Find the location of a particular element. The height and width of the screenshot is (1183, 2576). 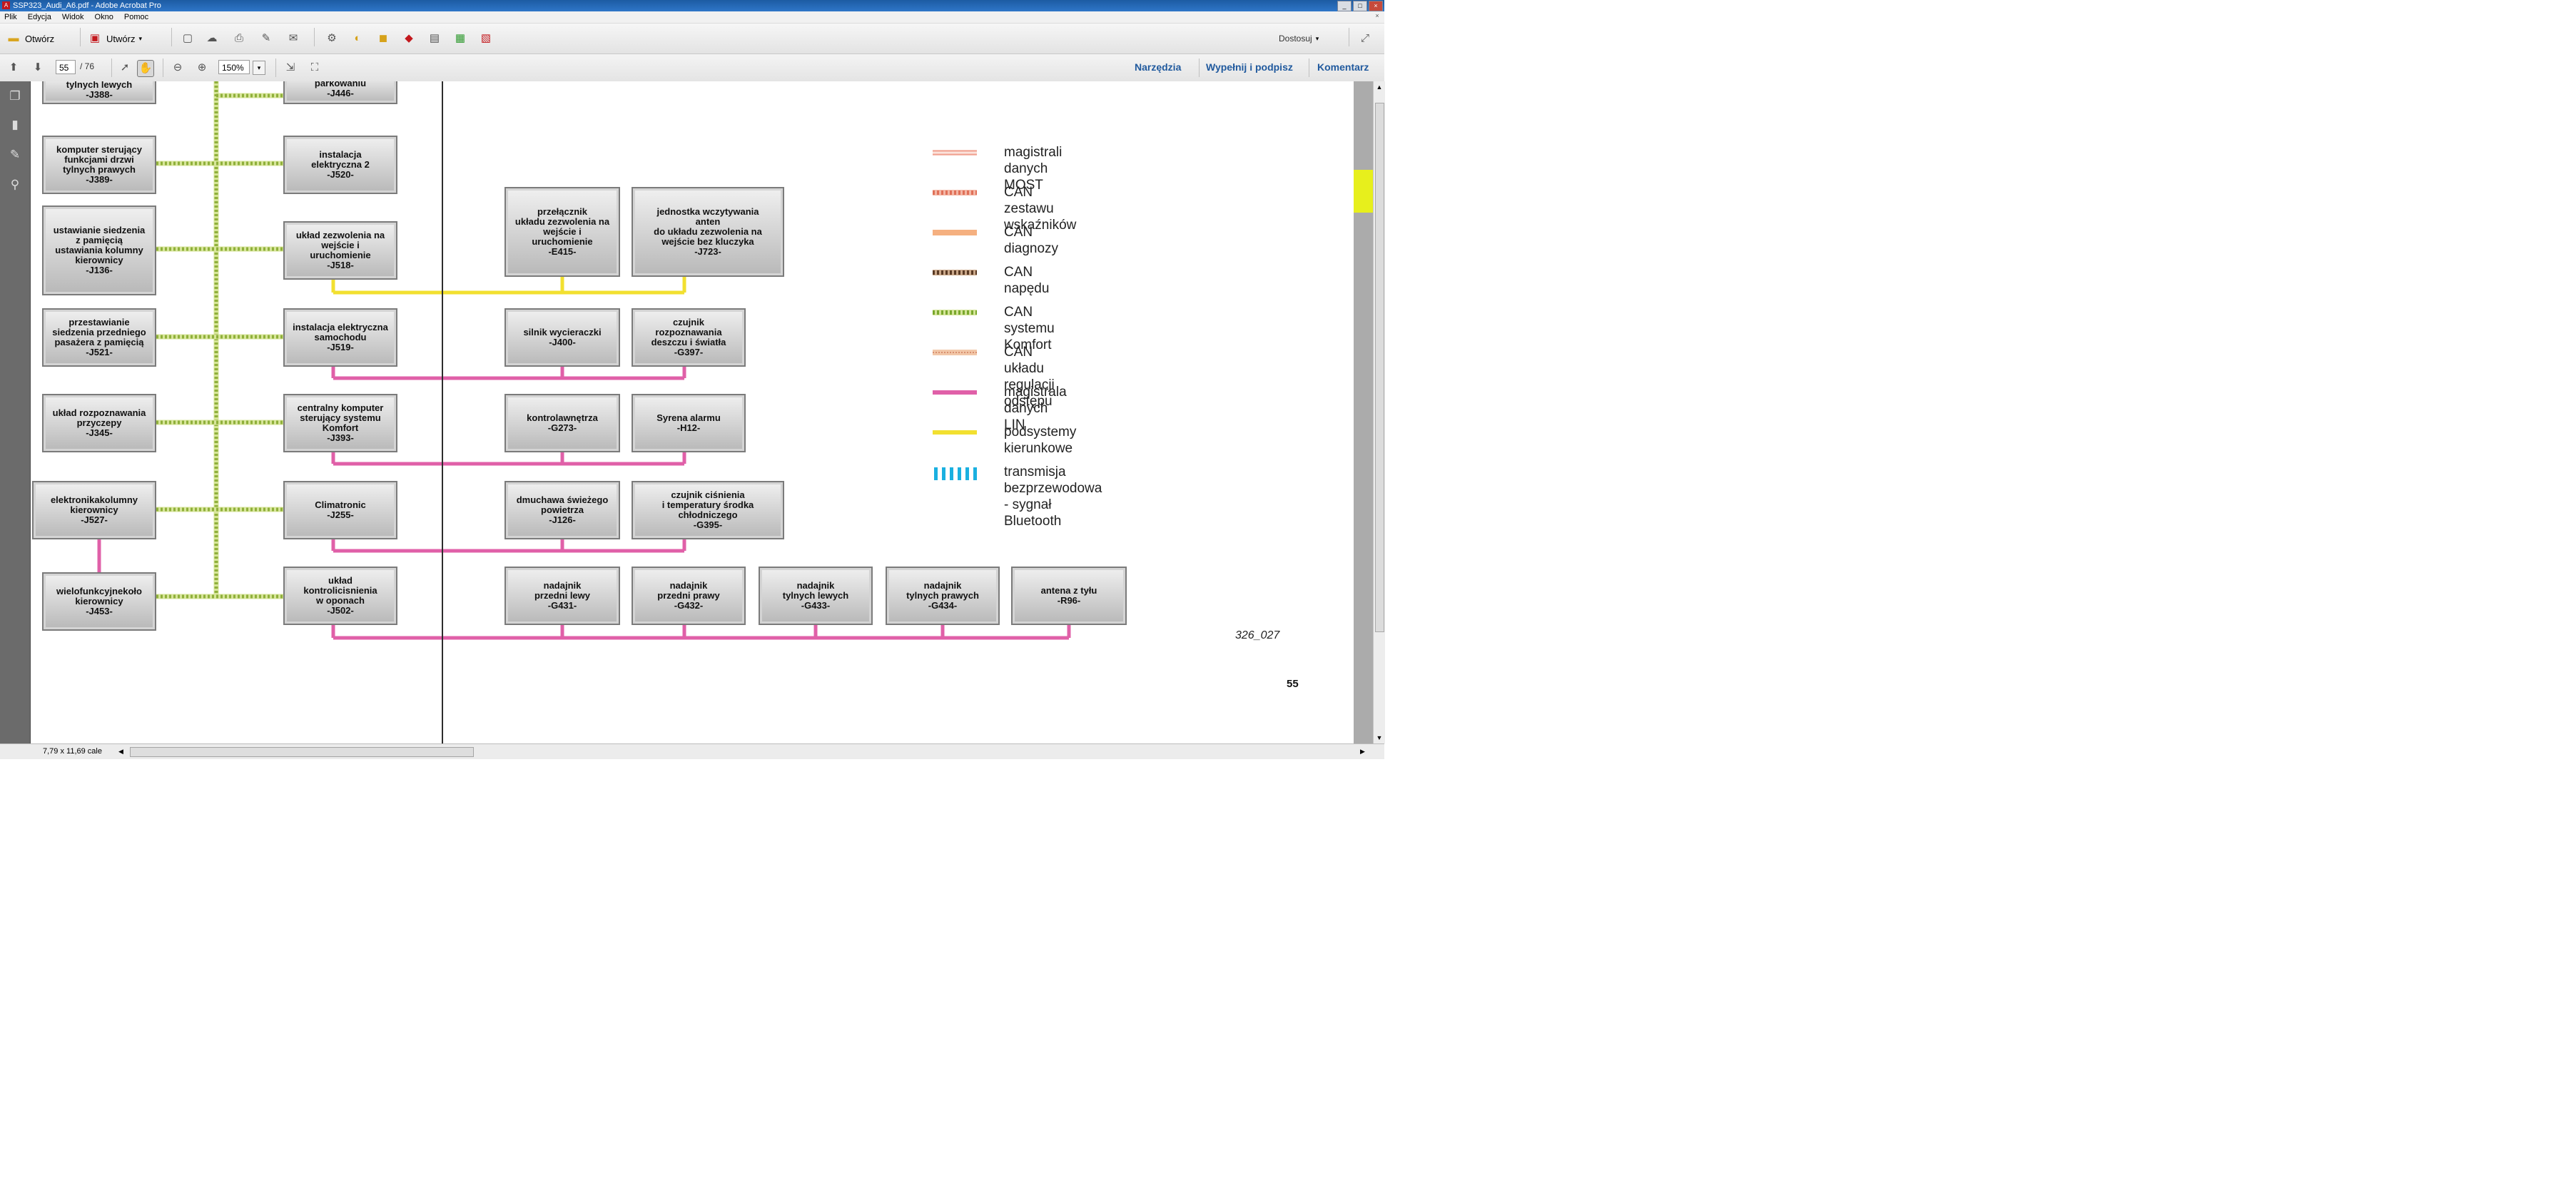

save-icon: ▢ is located at coordinates (188, 38).